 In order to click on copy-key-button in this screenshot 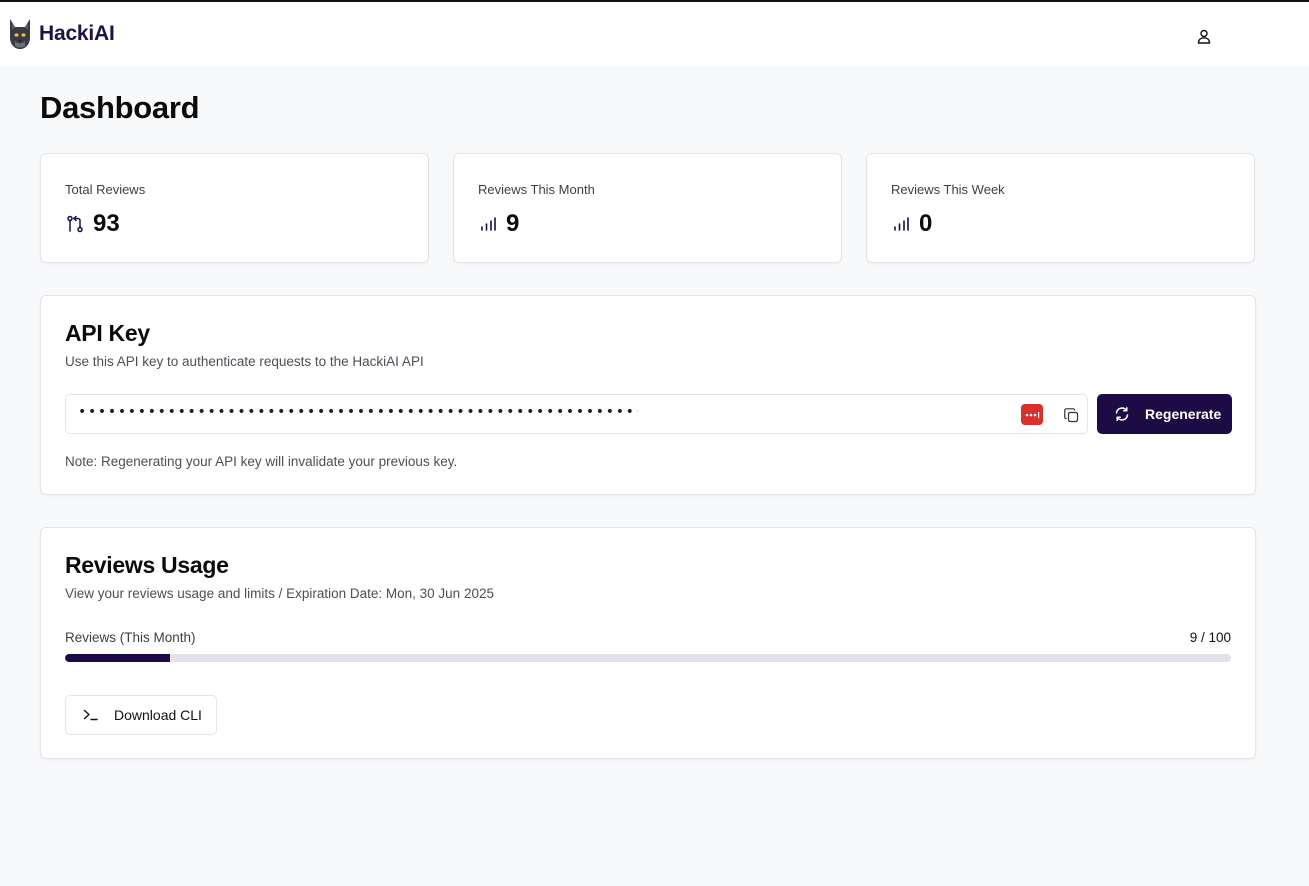, I will do `click(1071, 415)`.